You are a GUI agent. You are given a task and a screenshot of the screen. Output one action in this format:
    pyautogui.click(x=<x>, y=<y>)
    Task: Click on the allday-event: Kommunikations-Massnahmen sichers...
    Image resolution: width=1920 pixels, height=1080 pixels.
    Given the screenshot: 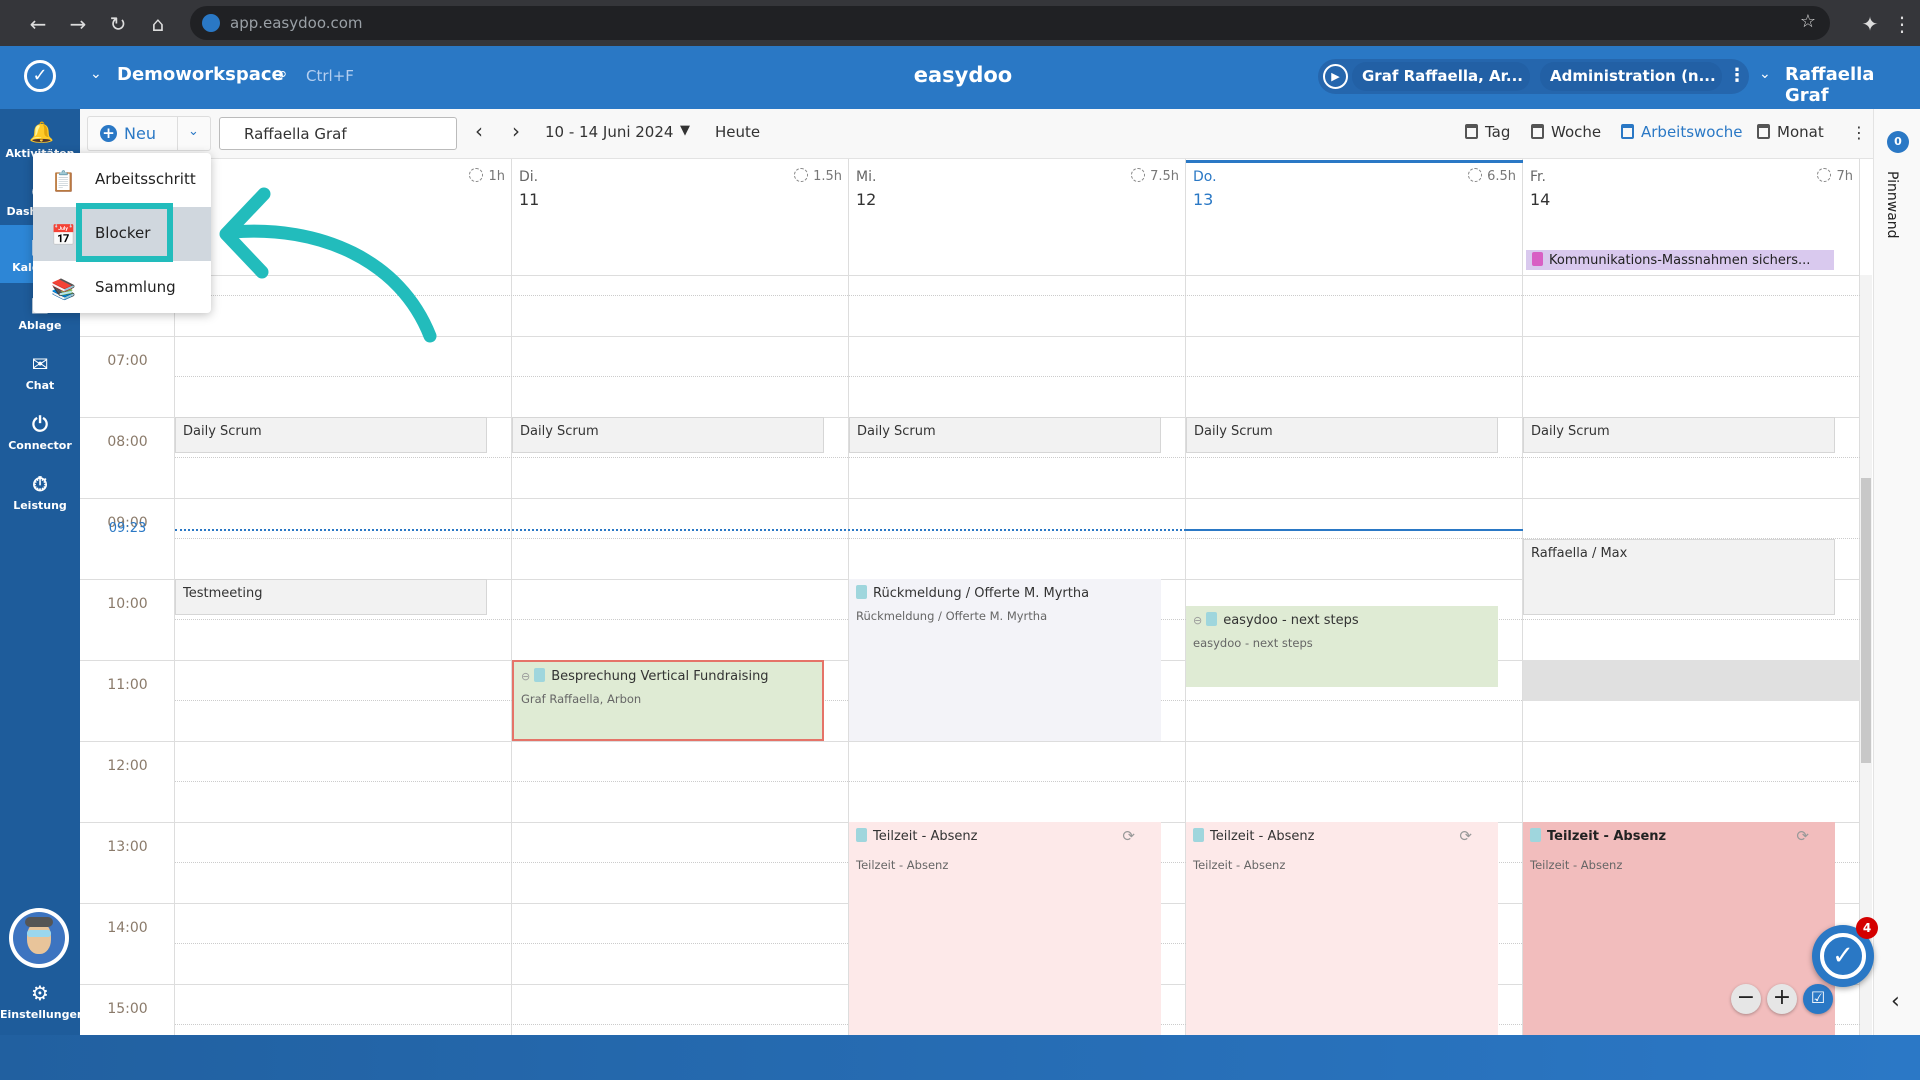 What is the action you would take?
    pyautogui.click(x=1680, y=260)
    